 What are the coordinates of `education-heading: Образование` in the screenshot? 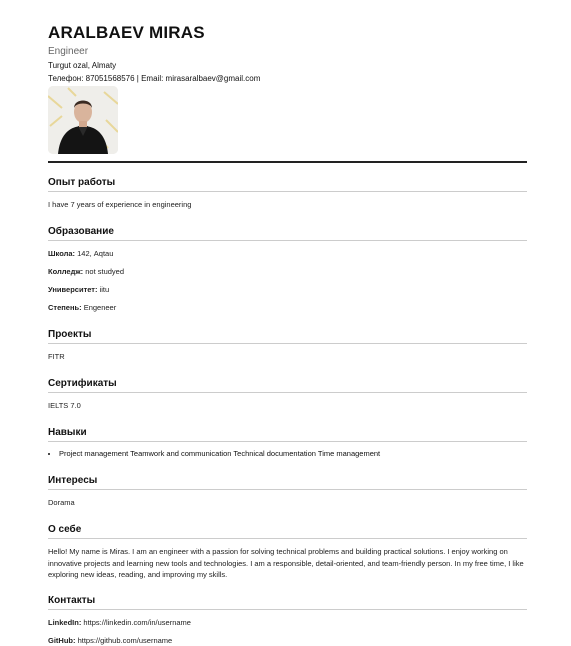 It's located at (287, 233).